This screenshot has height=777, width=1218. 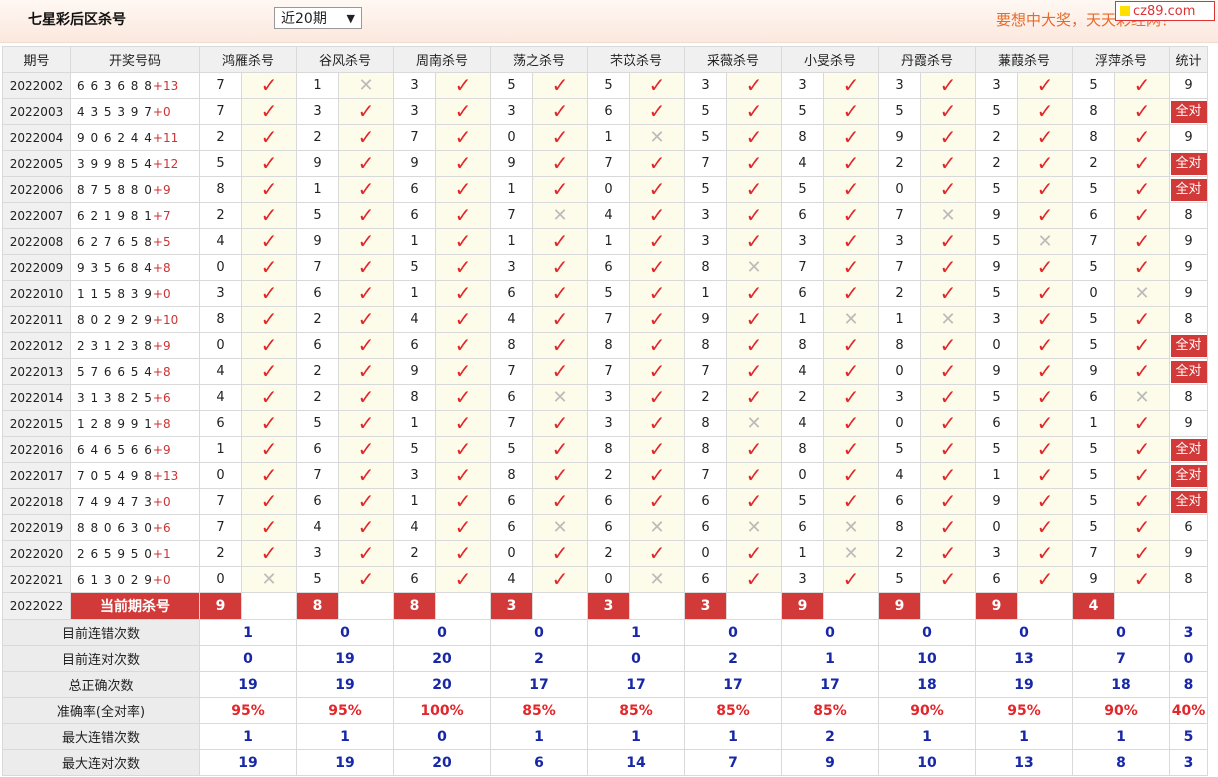 I want to click on period-select: 近20期 ▼, so click(x=318, y=18).